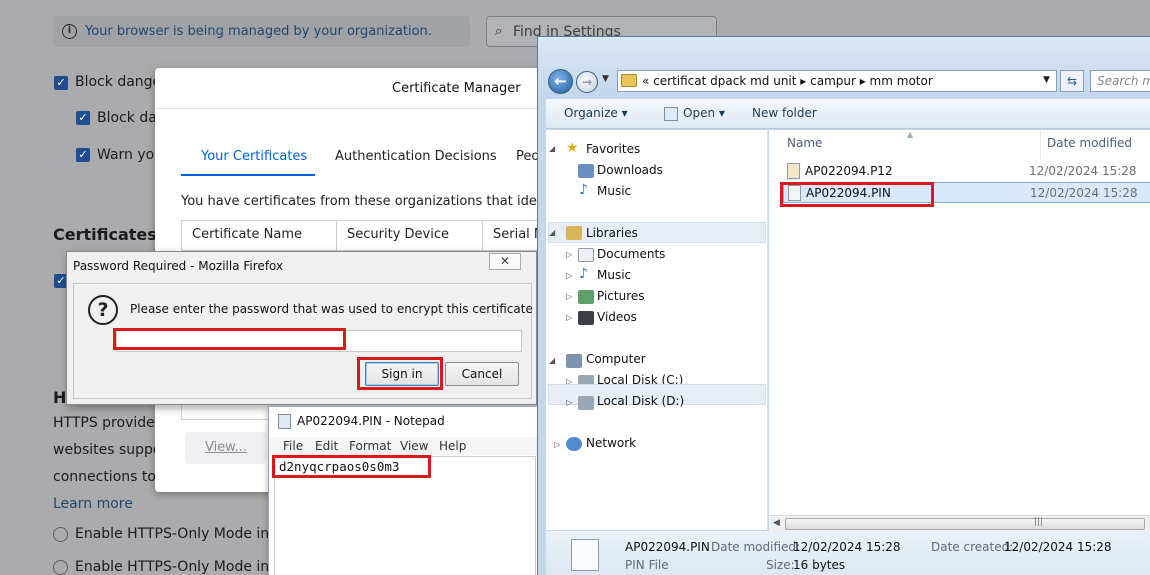 This screenshot has height=575, width=1150. Describe the element at coordinates (83, 118) in the screenshot. I see `block-dangerous-downloads-checkbox: ✓` at that location.